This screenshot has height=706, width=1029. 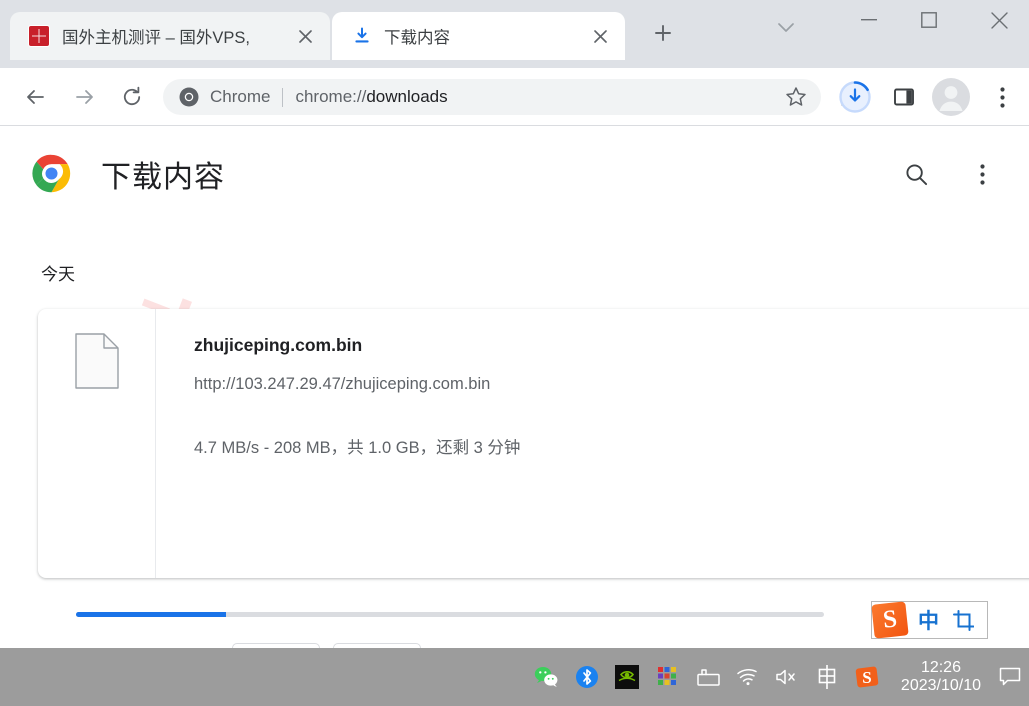 What do you see at coordinates (1010, 677) in the screenshot?
I see `notification-icon` at bounding box center [1010, 677].